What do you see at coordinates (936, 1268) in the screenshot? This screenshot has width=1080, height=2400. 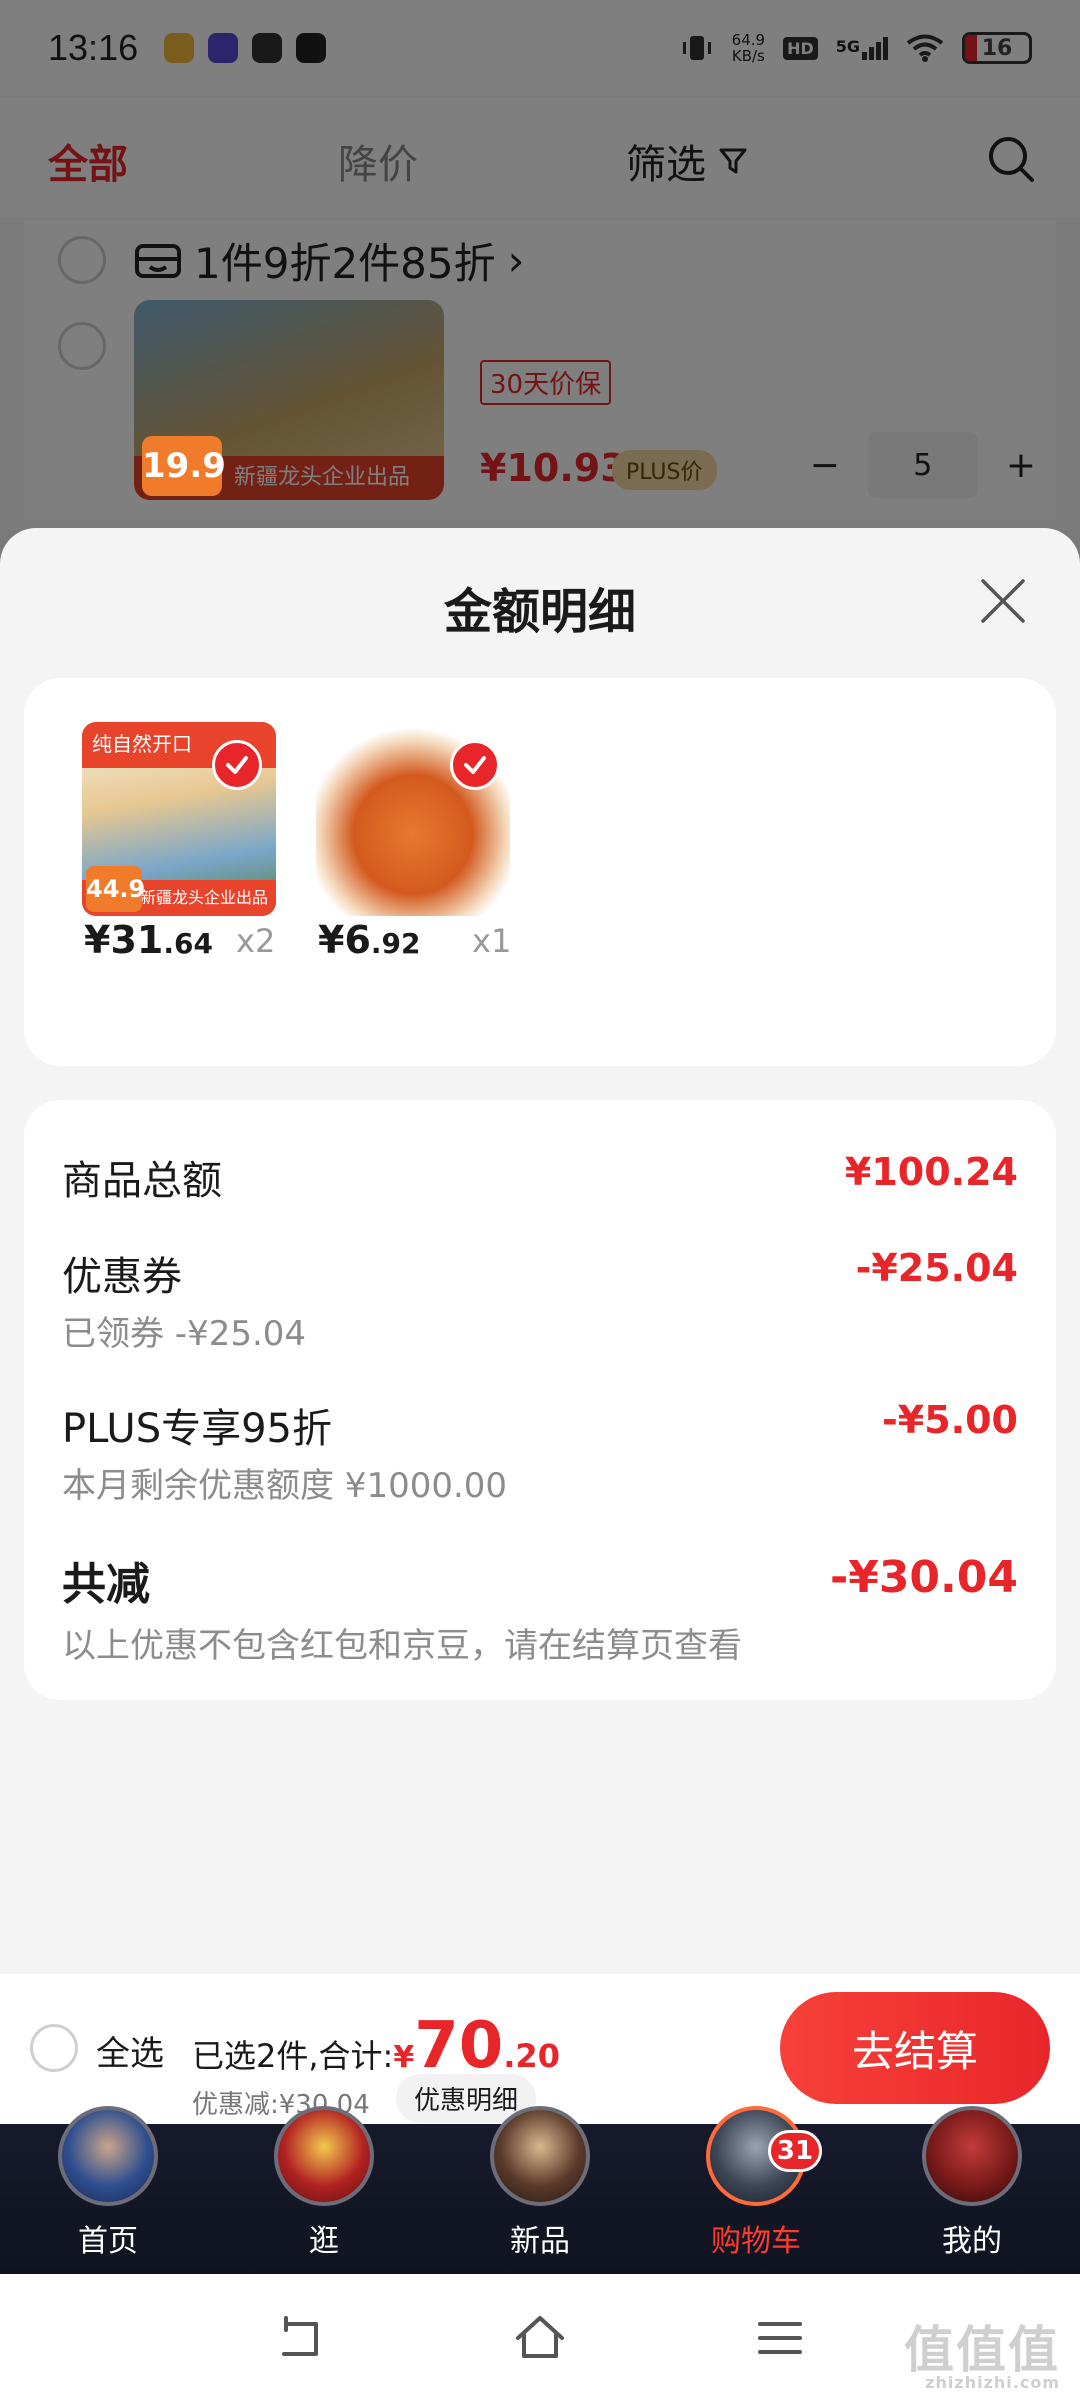 I see `coupon-value: -¥25.04` at bounding box center [936, 1268].